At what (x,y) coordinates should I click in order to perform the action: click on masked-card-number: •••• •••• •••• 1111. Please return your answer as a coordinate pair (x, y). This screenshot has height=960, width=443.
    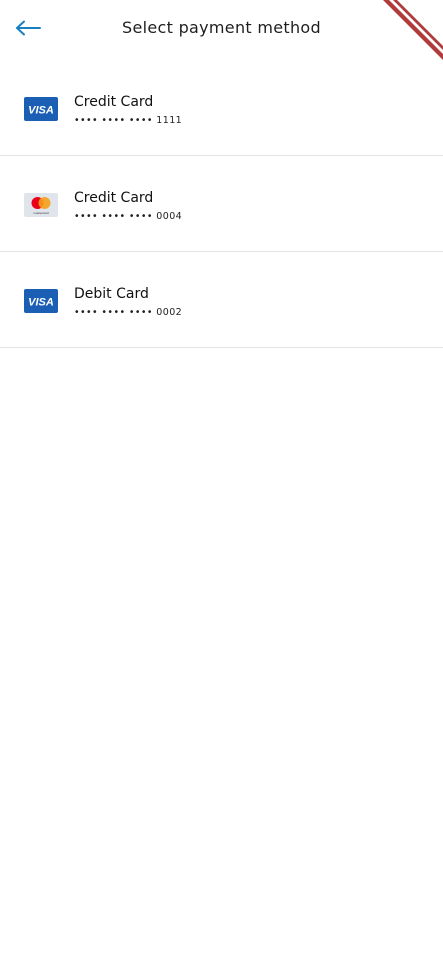
    Looking at the image, I should click on (128, 120).